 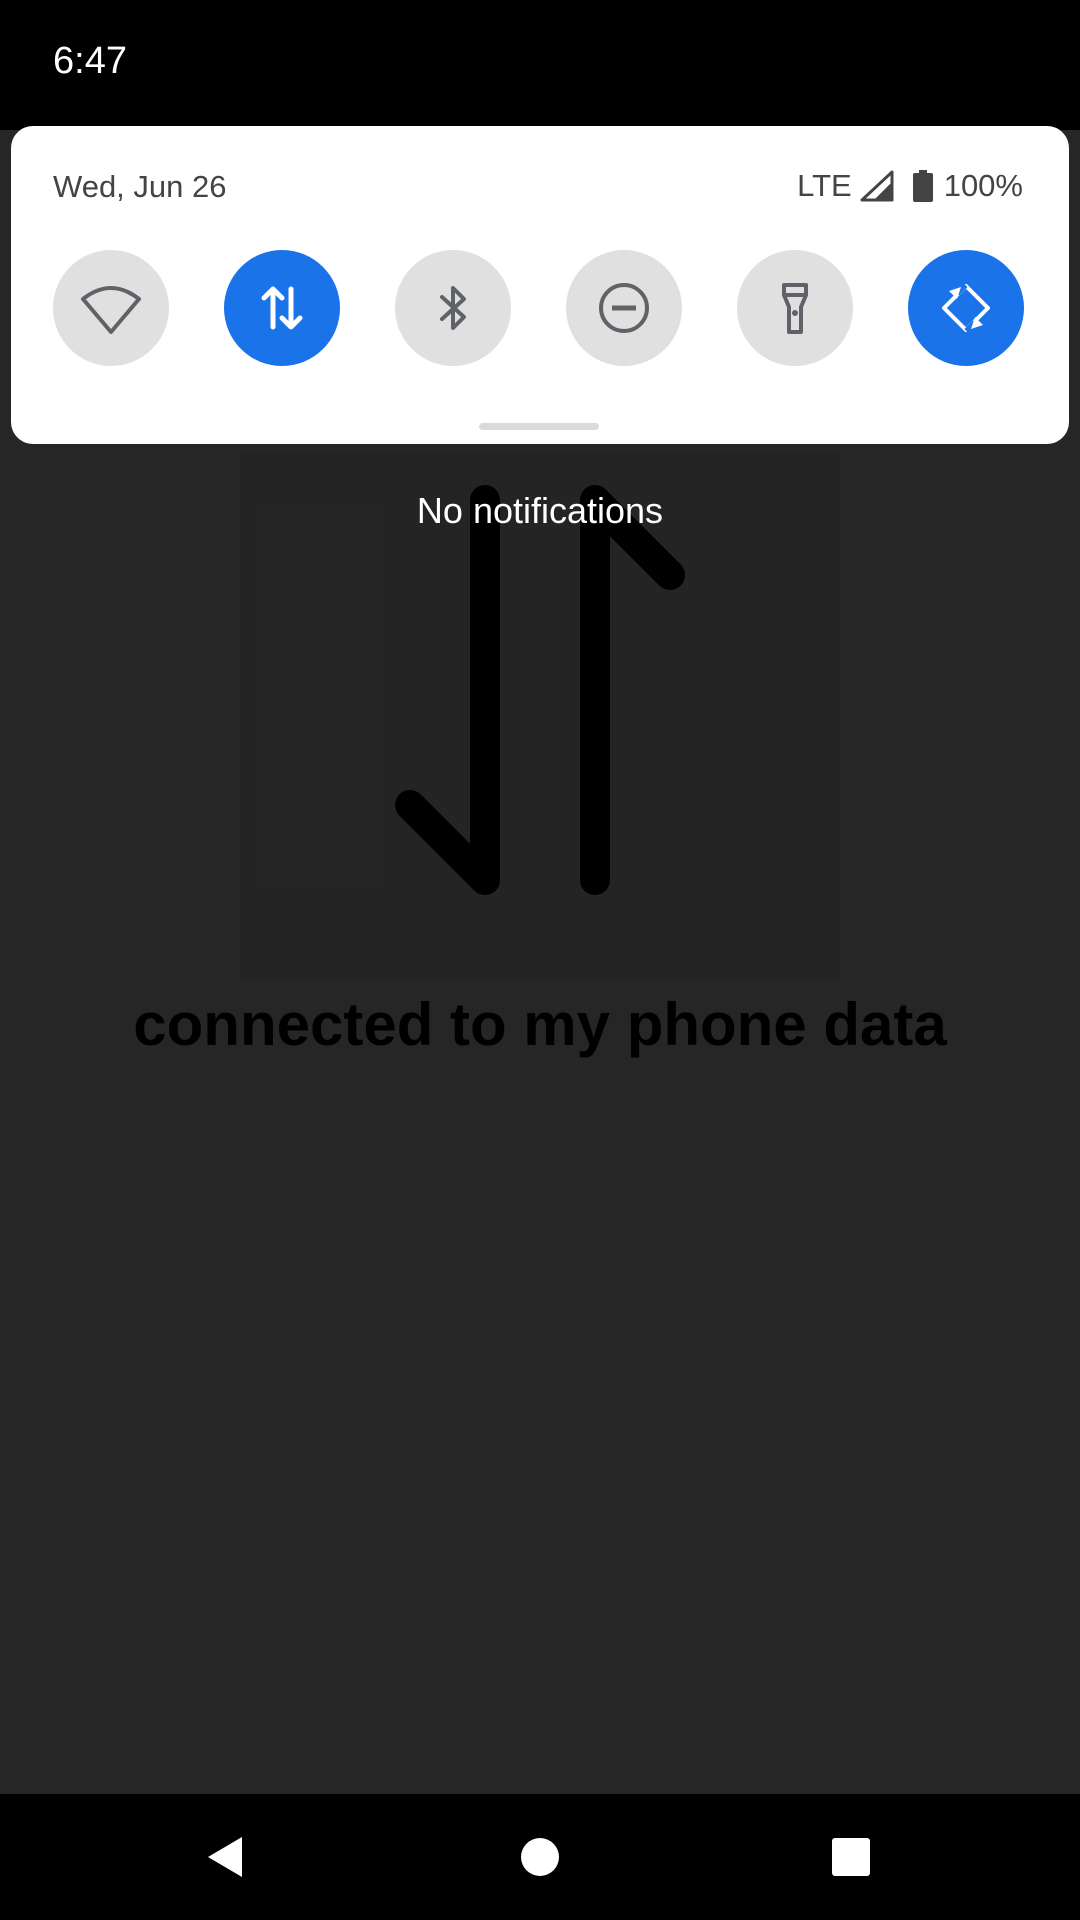 I want to click on rotate-icon, so click(x=966, y=308).